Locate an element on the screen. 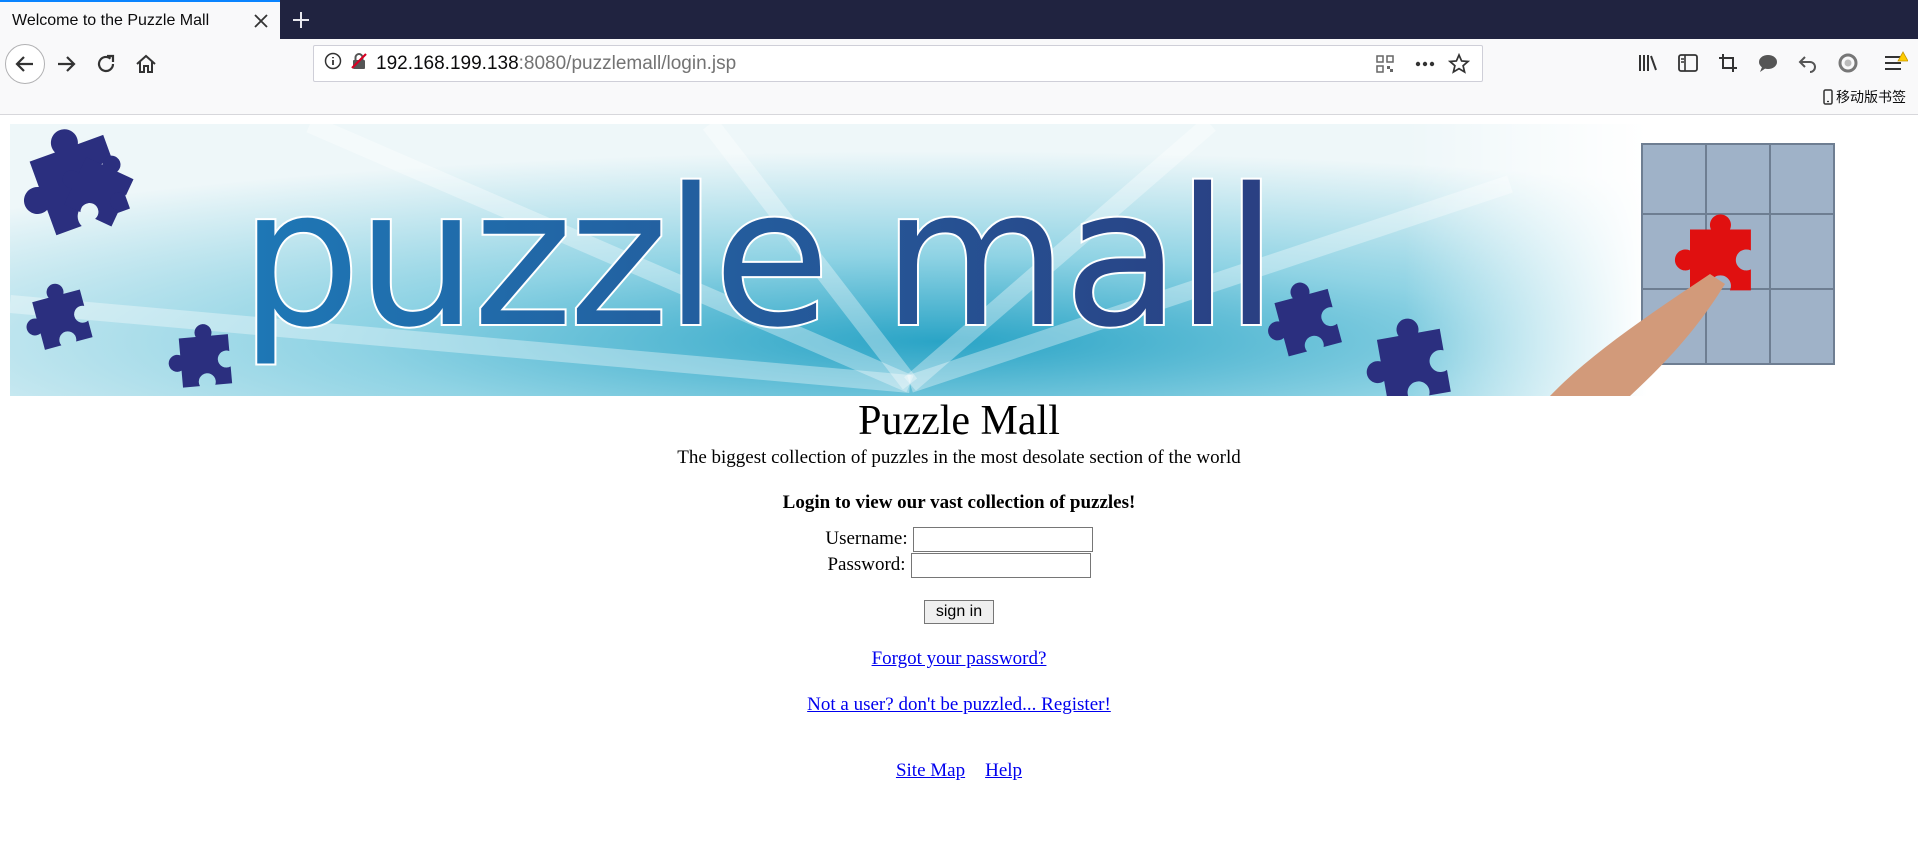  sidebar-button is located at coordinates (1688, 63).